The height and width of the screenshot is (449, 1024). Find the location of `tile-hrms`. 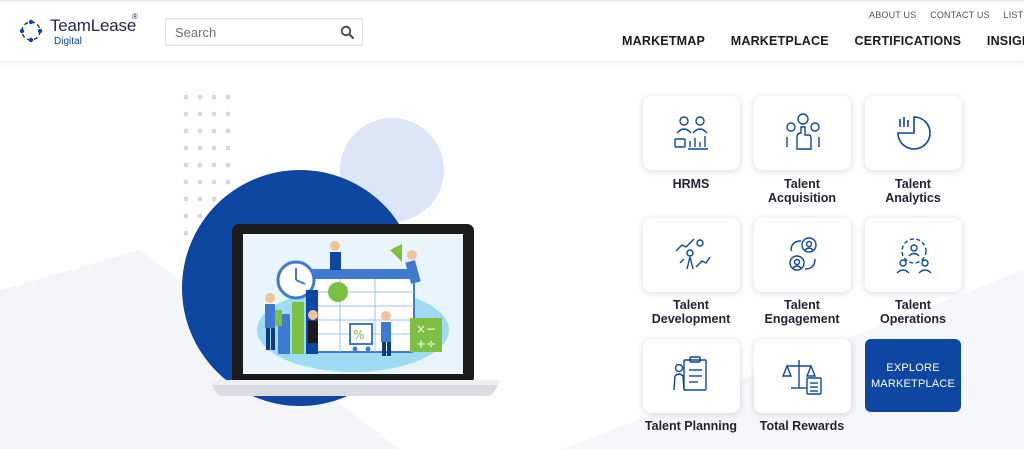

tile-hrms is located at coordinates (691, 133).